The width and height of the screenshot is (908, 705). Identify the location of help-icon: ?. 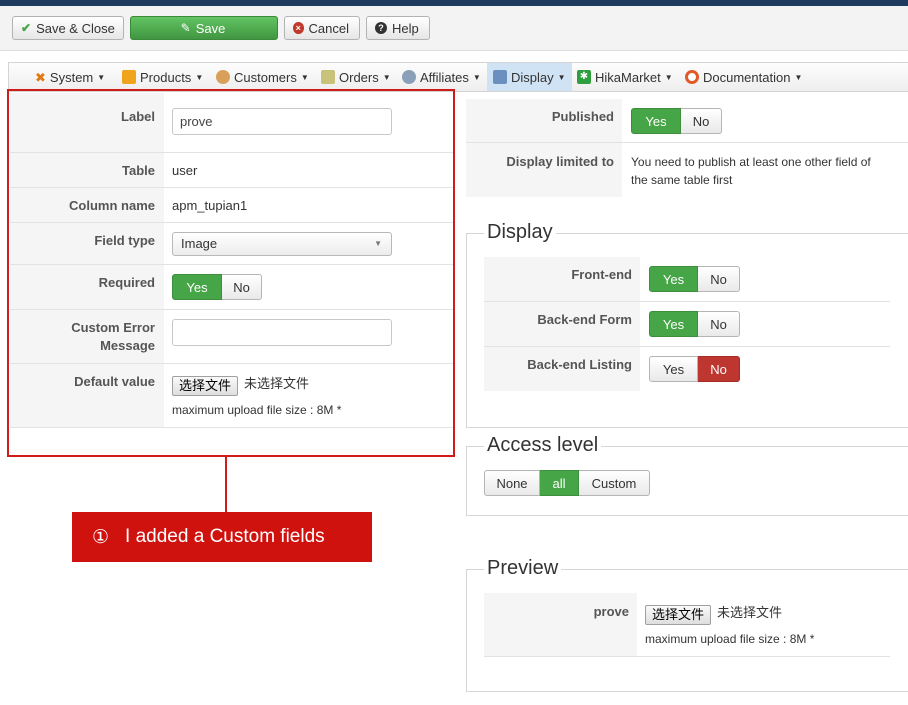
(381, 28).